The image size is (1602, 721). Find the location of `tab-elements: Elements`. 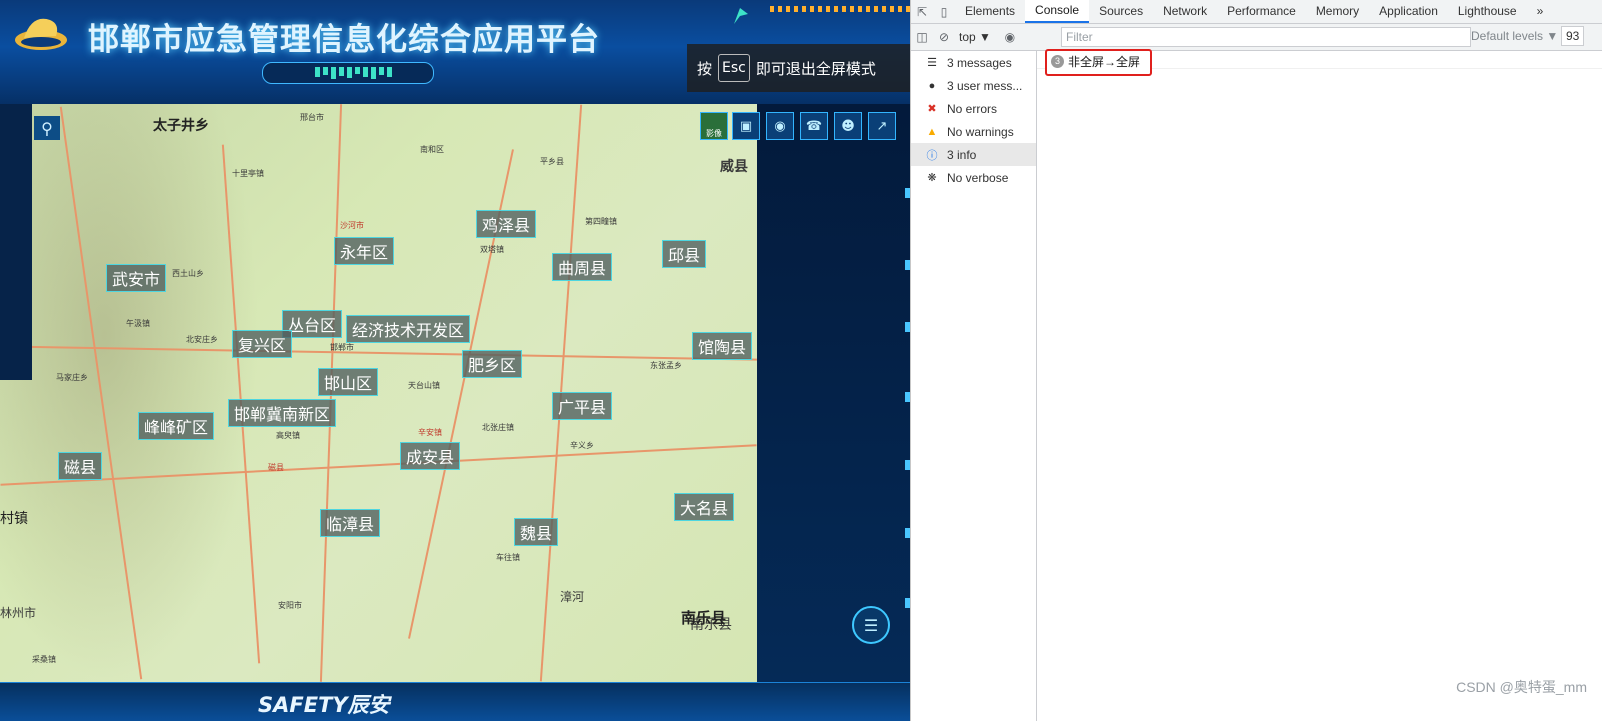

tab-elements: Elements is located at coordinates (990, 11).